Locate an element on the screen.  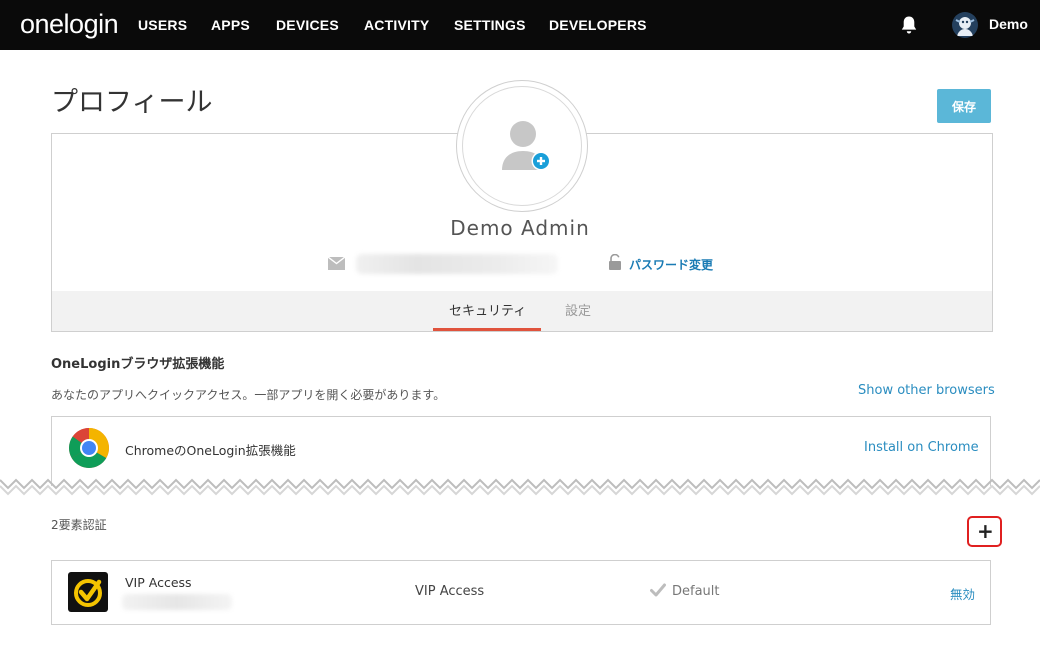
unlock-icon is located at coordinates (615, 262).